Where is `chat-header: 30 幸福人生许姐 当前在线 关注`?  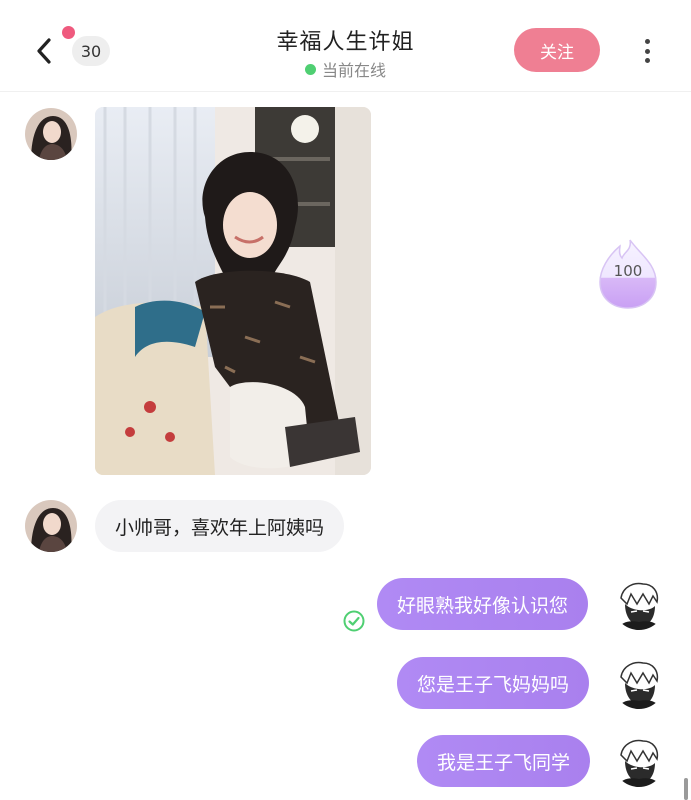
chat-header: 30 幸福人生许姐 当前在线 关注 is located at coordinates (345, 46).